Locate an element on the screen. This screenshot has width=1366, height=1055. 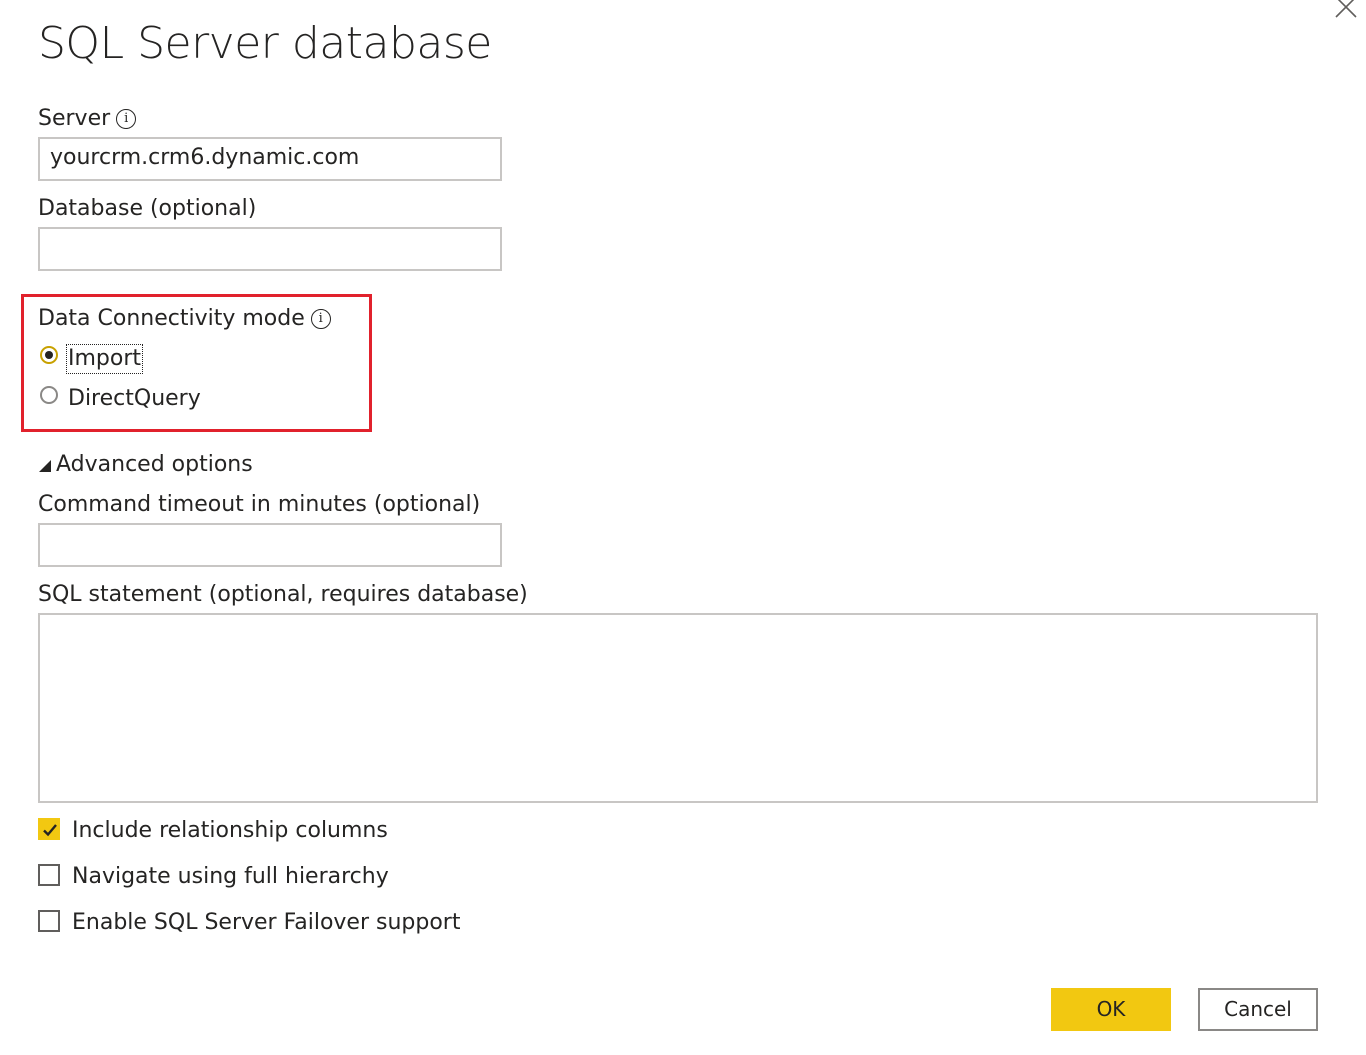
connectivity-label: Data Connectivity mode is located at coordinates (171, 318).